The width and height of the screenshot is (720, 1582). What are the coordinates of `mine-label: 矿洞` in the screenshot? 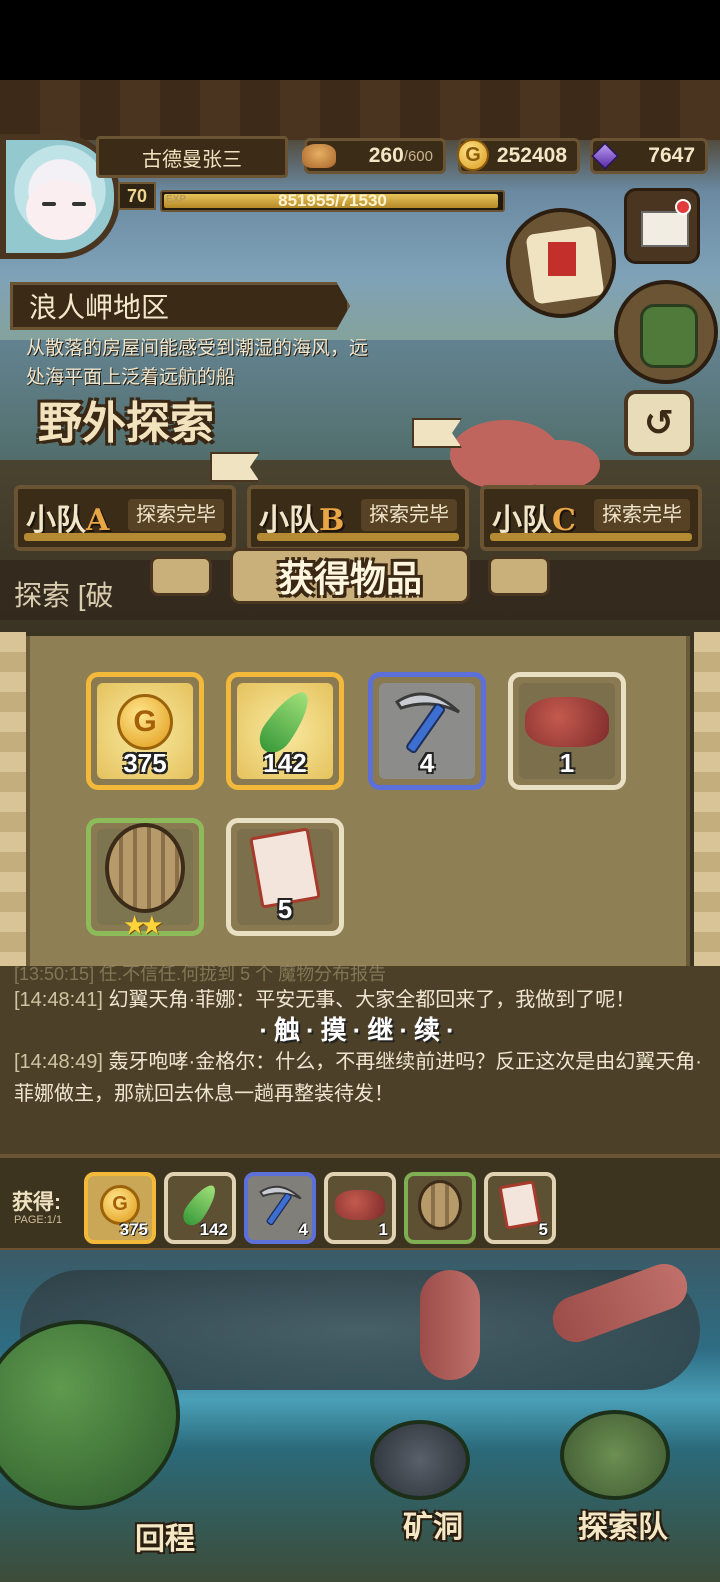 It's located at (433, 1527).